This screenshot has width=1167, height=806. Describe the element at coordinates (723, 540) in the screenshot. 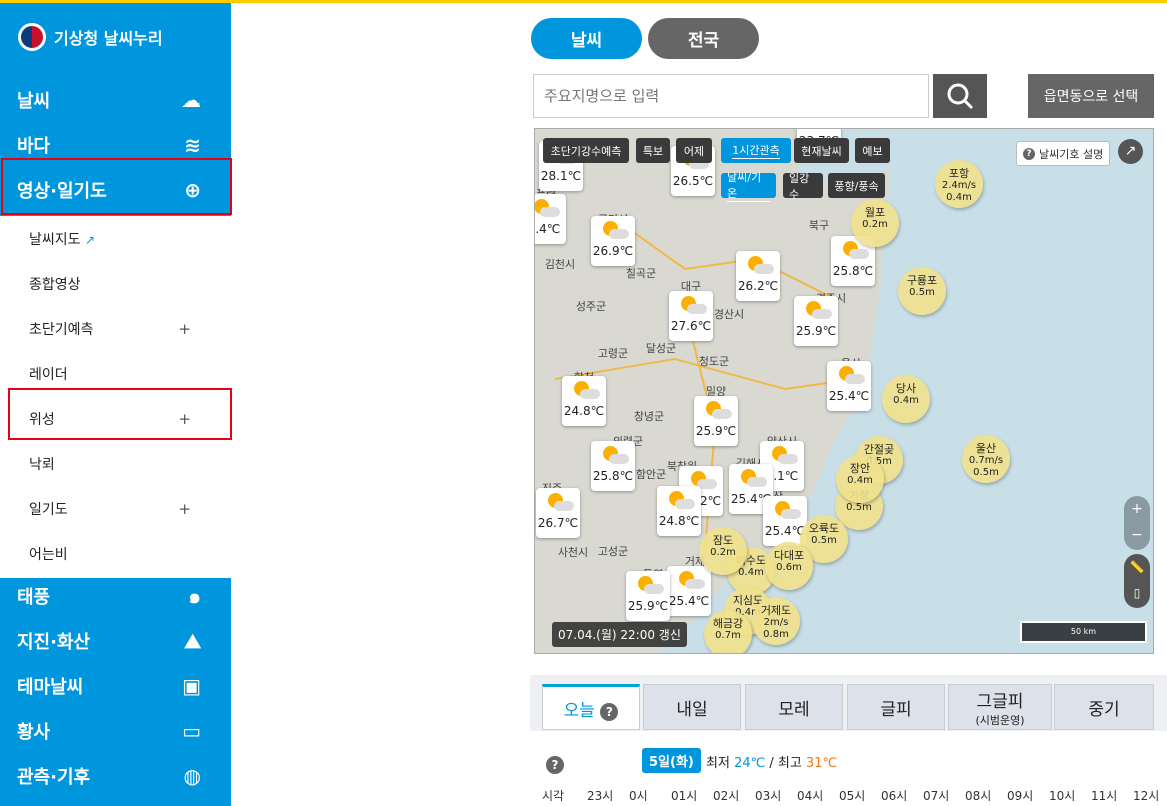

I see `station-name: 잠도` at that location.